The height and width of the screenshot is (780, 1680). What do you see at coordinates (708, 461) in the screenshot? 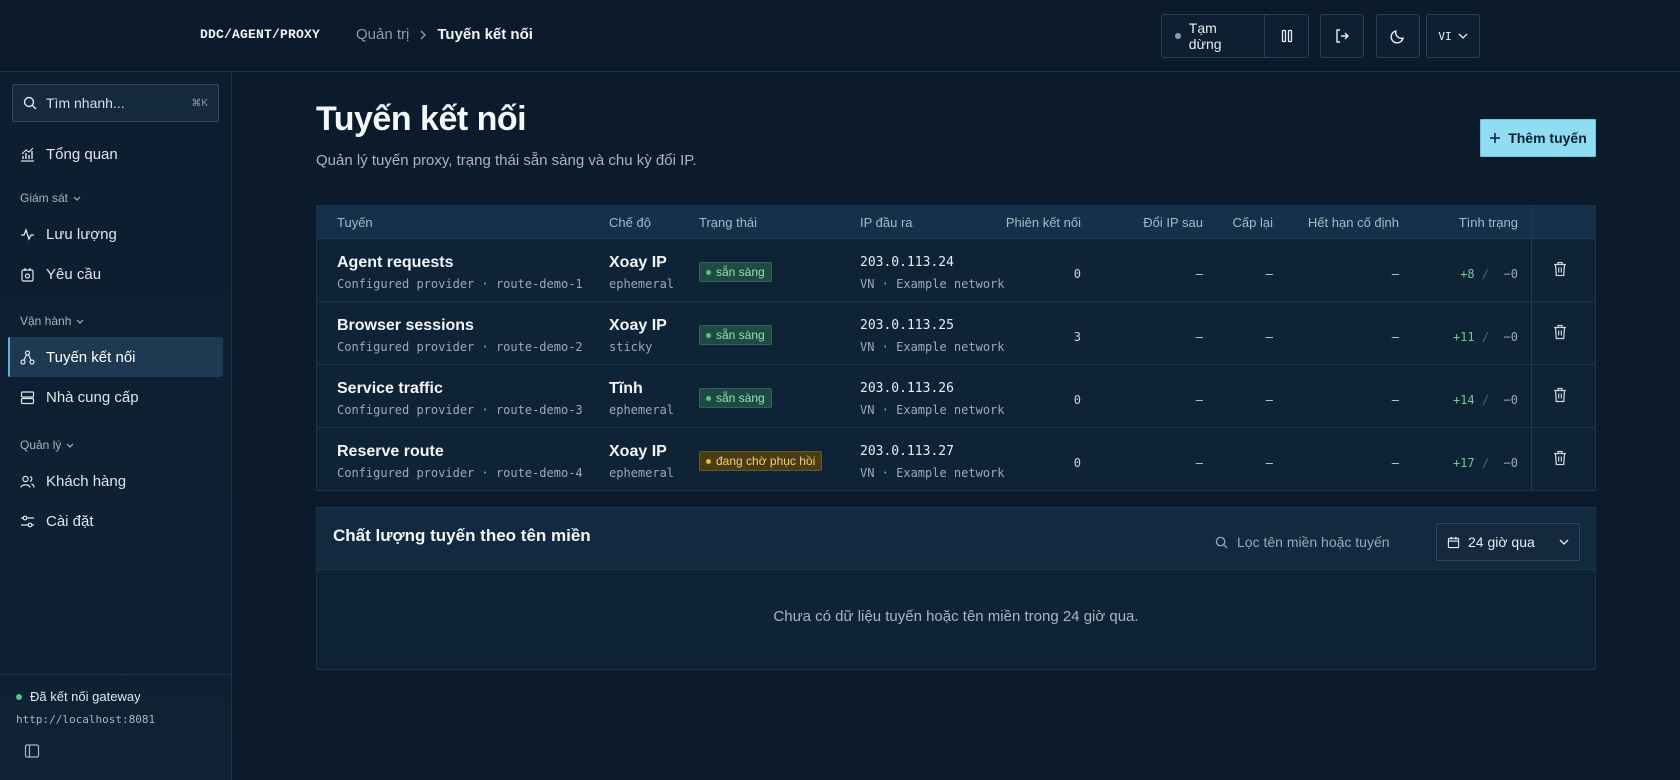
I see `status-dot-icon` at bounding box center [708, 461].